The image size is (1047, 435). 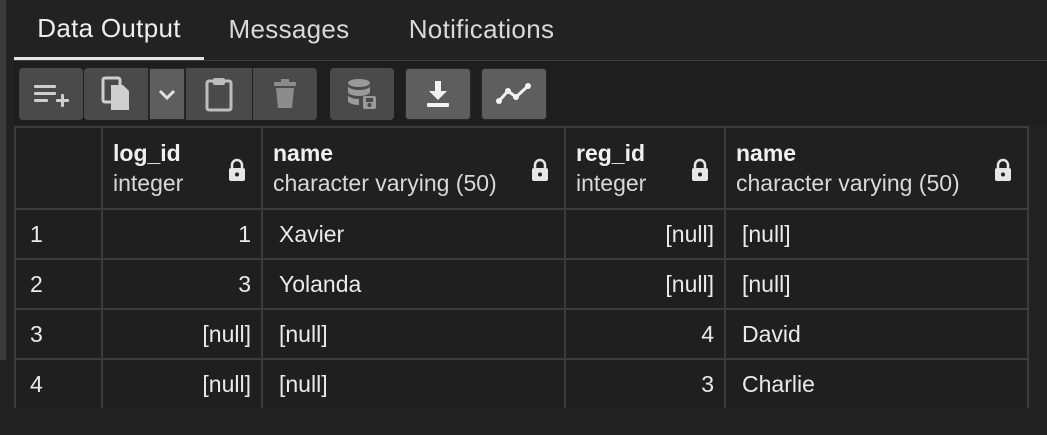 I want to click on table-row: 3 [null] [null] 4 David, so click(x=521, y=334).